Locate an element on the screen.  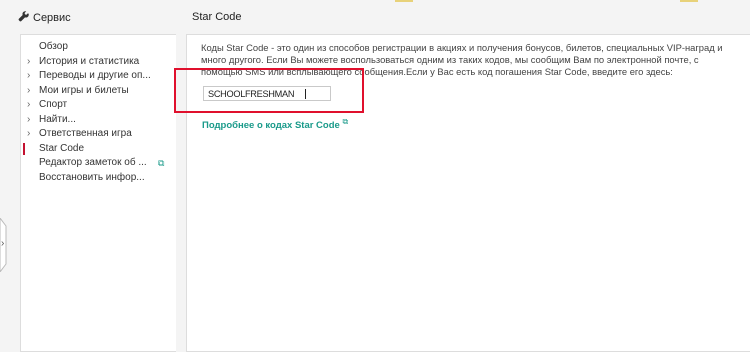
sidebar-item: Обзор is located at coordinates (98, 47).